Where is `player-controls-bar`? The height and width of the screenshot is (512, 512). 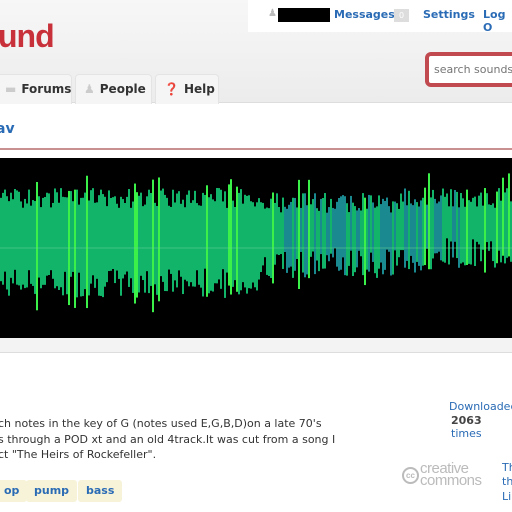
player-controls-bar is located at coordinates (256, 345).